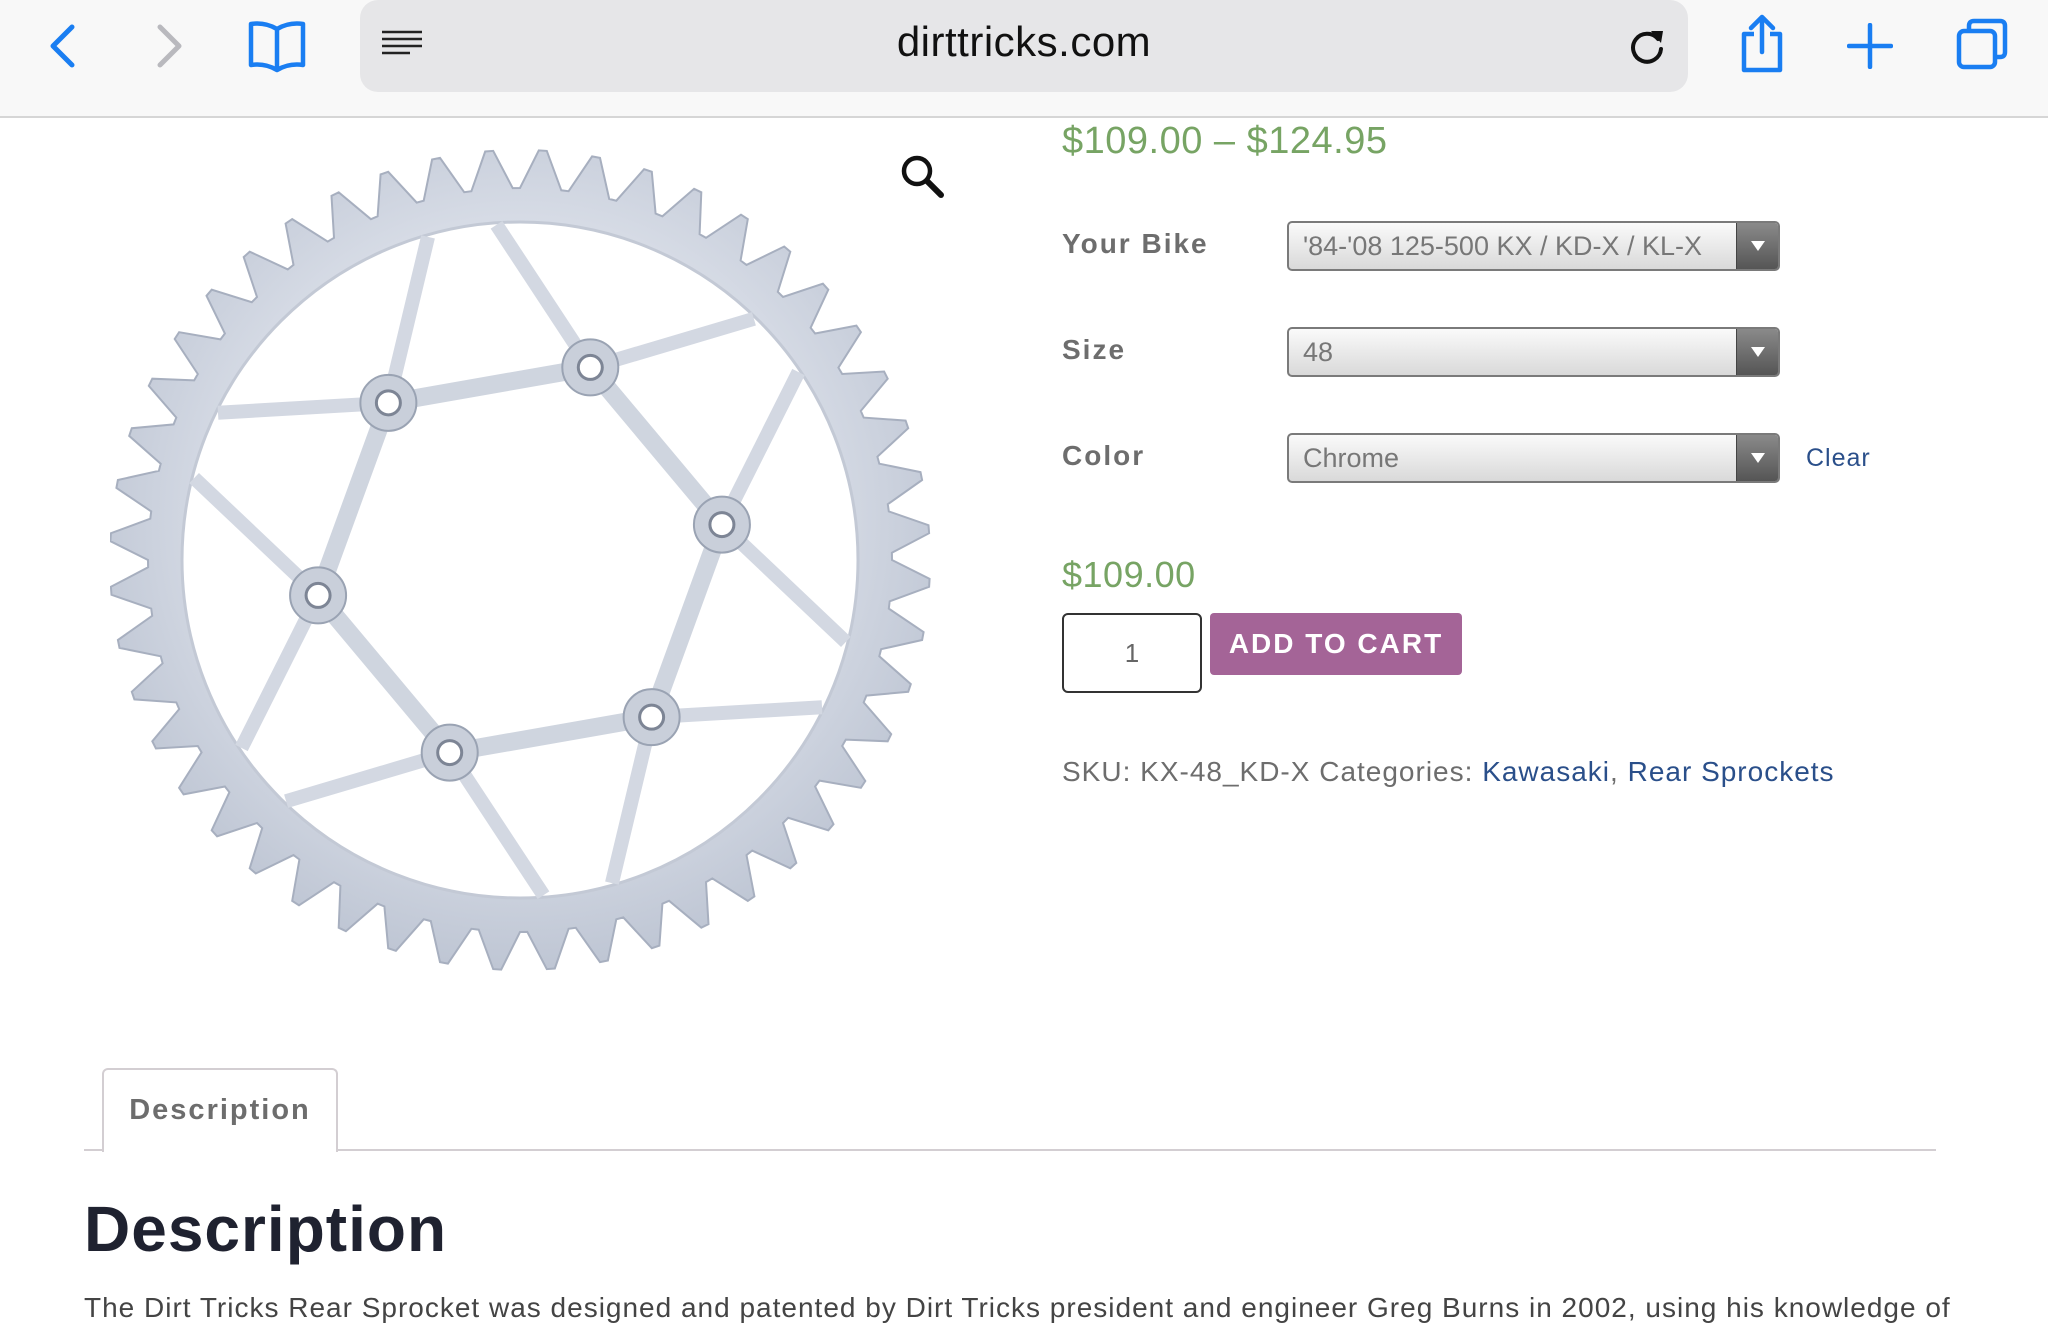  What do you see at coordinates (1135, 243) in the screenshot?
I see `your-bike-label: Your Bike` at bounding box center [1135, 243].